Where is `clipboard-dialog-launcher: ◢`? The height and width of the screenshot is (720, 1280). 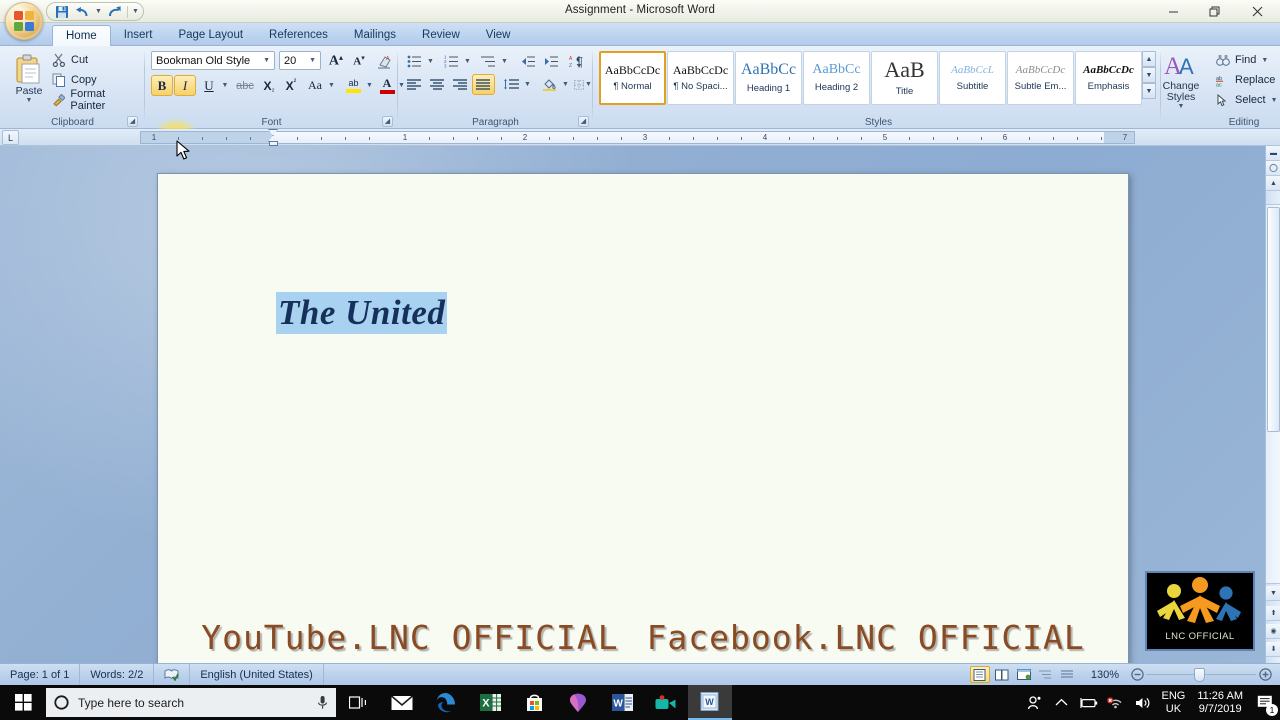 clipboard-dialog-launcher: ◢ is located at coordinates (132, 121).